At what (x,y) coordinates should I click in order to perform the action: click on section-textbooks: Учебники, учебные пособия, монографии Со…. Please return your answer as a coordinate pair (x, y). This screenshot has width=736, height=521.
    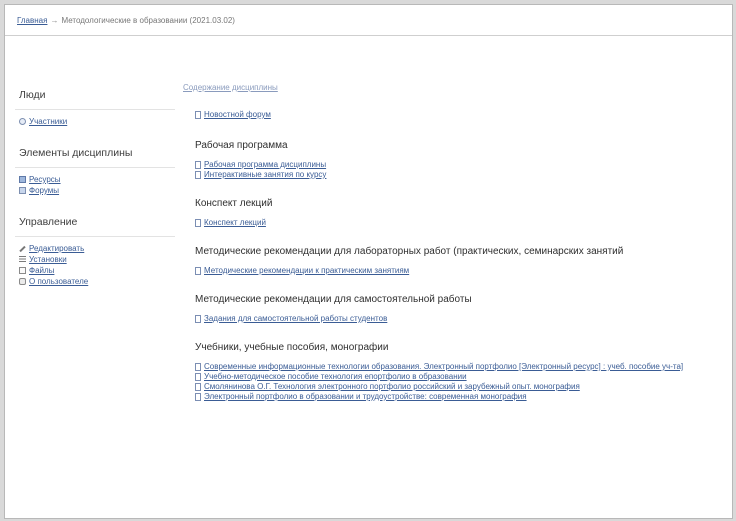
    Looking at the image, I should click on (453, 372).